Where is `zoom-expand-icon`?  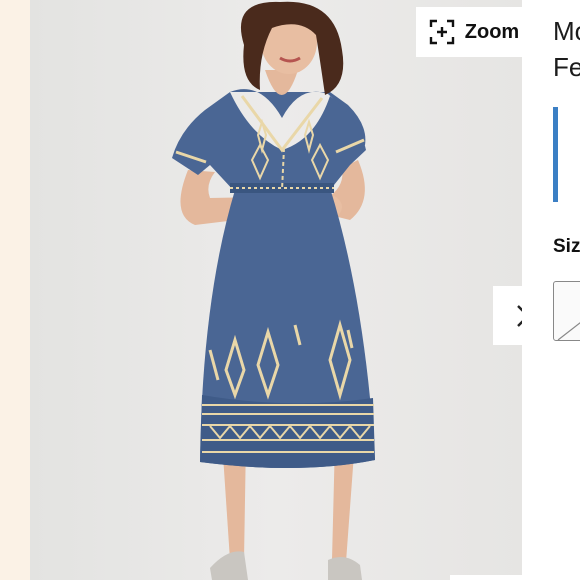
zoom-expand-icon is located at coordinates (441, 32).